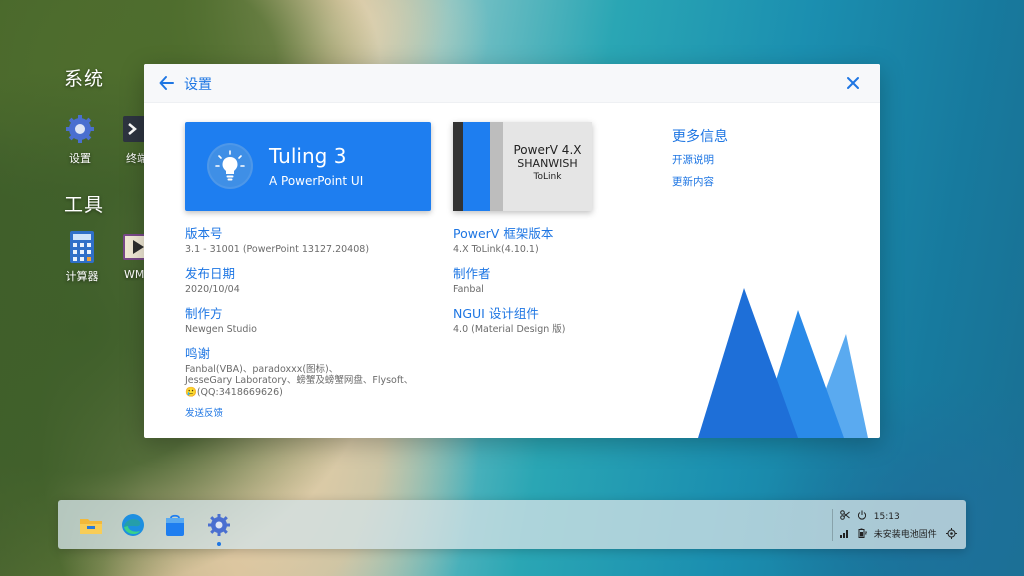  Describe the element at coordinates (133, 247) in the screenshot. I see `media-player-icon` at that location.